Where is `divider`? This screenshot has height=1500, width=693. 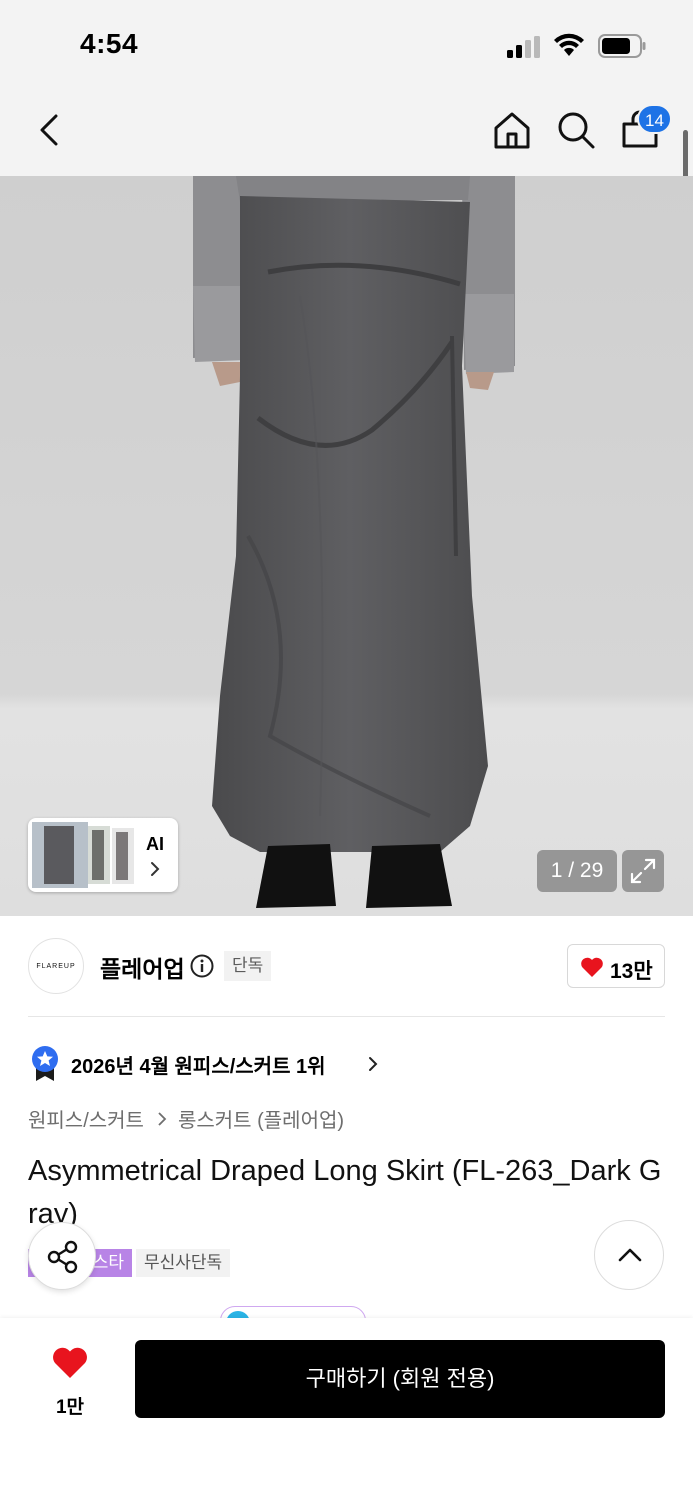 divider is located at coordinates (346, 1016).